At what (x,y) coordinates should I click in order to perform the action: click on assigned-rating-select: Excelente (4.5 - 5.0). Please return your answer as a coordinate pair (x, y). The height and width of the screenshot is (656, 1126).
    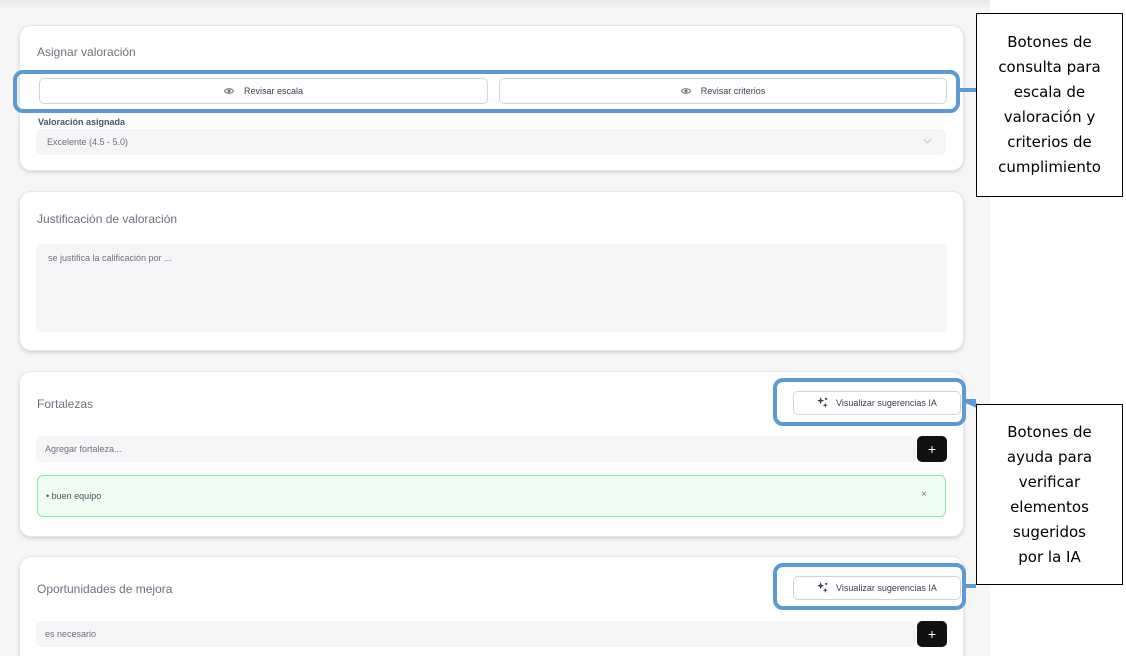
    Looking at the image, I should click on (491, 142).